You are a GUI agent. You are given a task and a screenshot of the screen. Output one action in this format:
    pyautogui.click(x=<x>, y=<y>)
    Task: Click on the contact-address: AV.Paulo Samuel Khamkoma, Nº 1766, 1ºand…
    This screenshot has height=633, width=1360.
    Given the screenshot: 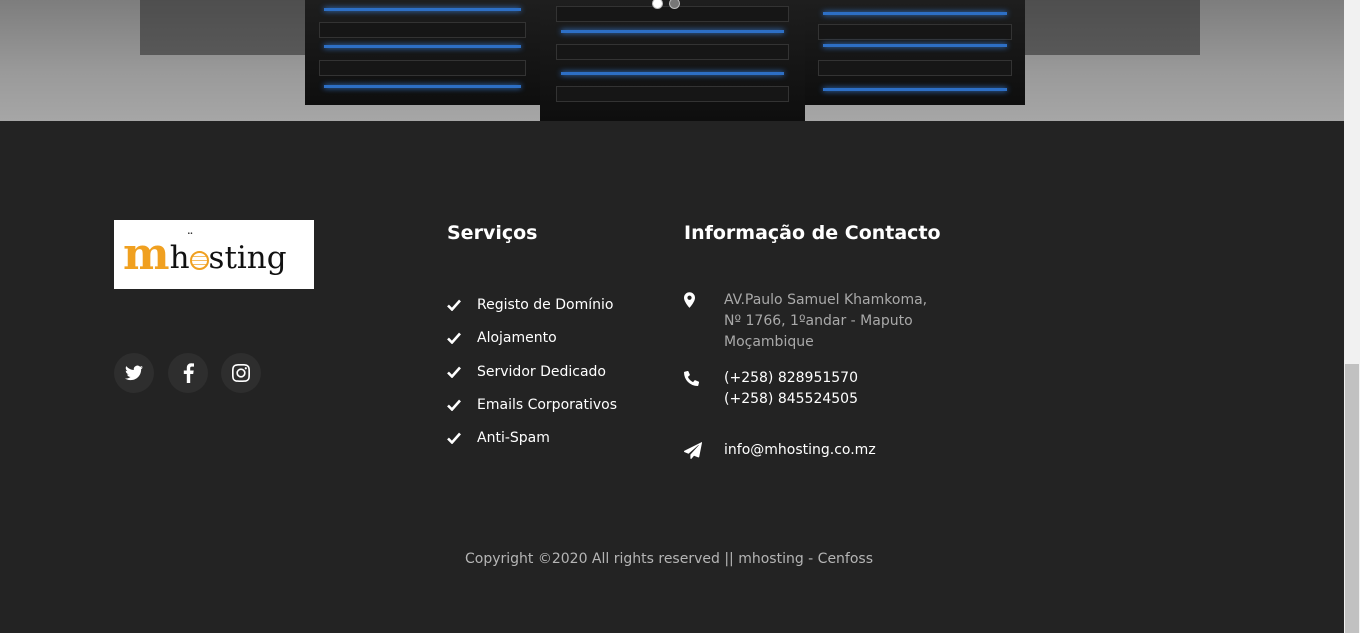 What is the action you would take?
    pyautogui.click(x=825, y=321)
    